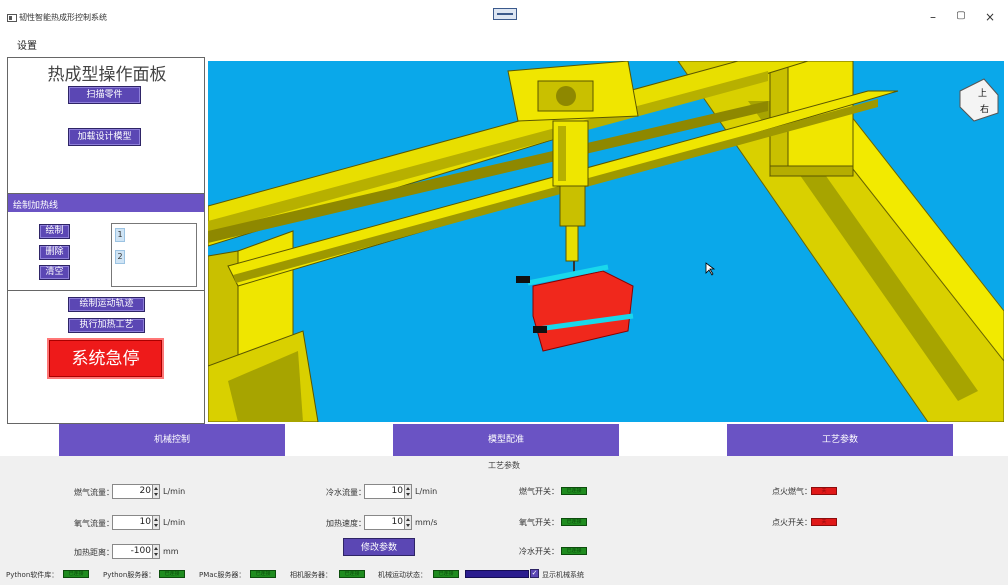 Image resolution: width=1008 pixels, height=585 pixels. What do you see at coordinates (386, 522) in the screenshot?
I see `heating-speed-input: 10` at bounding box center [386, 522].